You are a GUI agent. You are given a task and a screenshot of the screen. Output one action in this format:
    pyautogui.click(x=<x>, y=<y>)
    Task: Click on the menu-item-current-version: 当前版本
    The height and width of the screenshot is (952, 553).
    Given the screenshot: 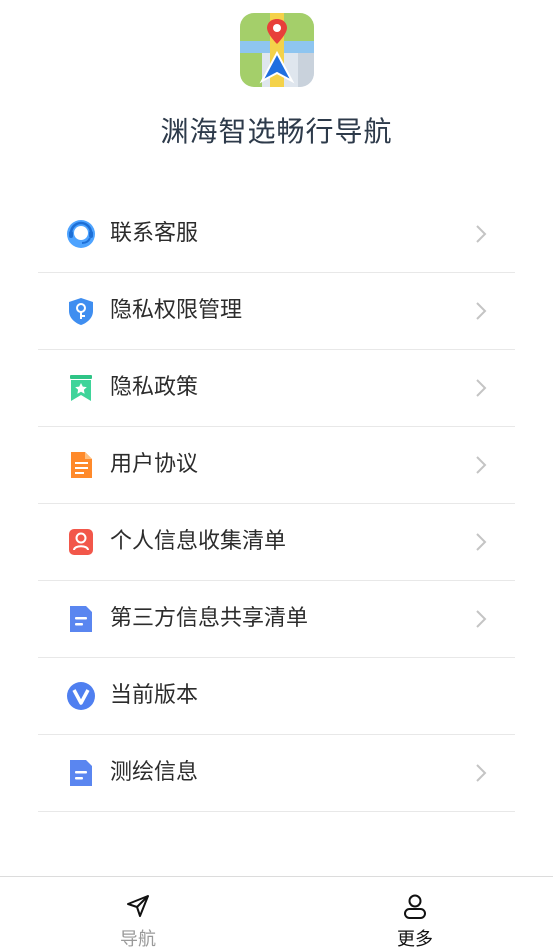 What is the action you would take?
    pyautogui.click(x=276, y=696)
    